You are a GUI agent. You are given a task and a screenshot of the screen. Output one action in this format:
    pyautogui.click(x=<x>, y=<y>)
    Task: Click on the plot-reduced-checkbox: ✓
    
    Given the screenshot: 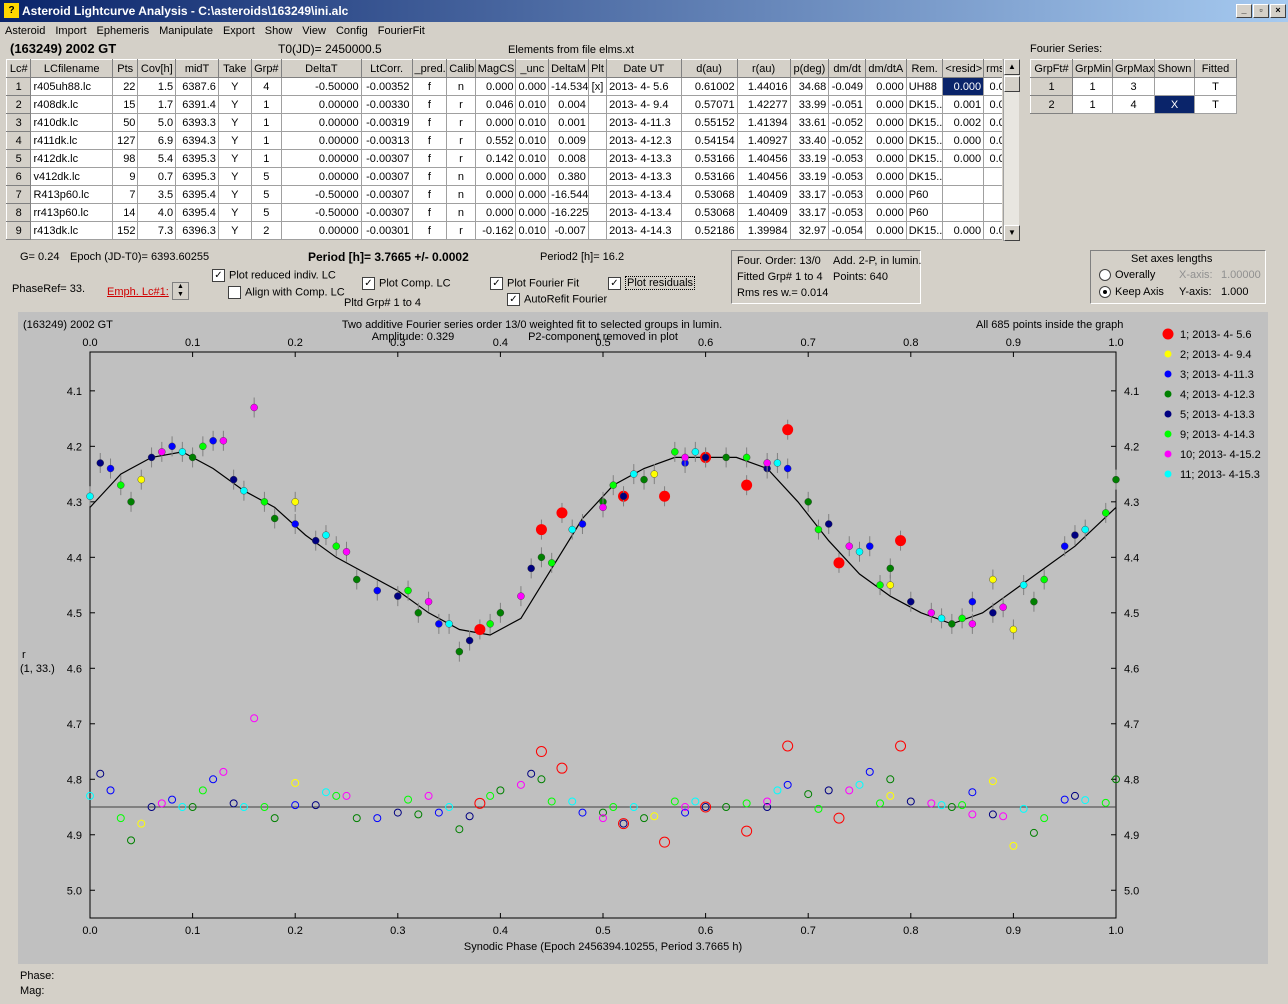 What is the action you would take?
    pyautogui.click(x=218, y=275)
    